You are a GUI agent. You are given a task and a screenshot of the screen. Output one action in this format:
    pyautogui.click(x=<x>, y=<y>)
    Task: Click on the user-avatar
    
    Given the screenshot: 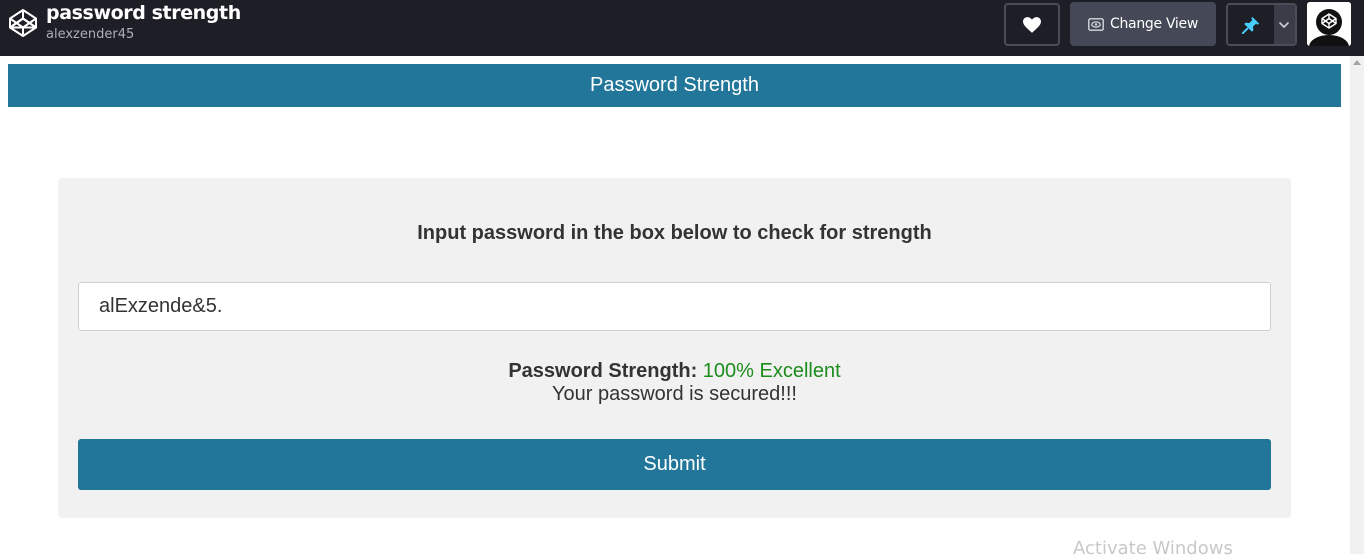 What is the action you would take?
    pyautogui.click(x=1329, y=24)
    